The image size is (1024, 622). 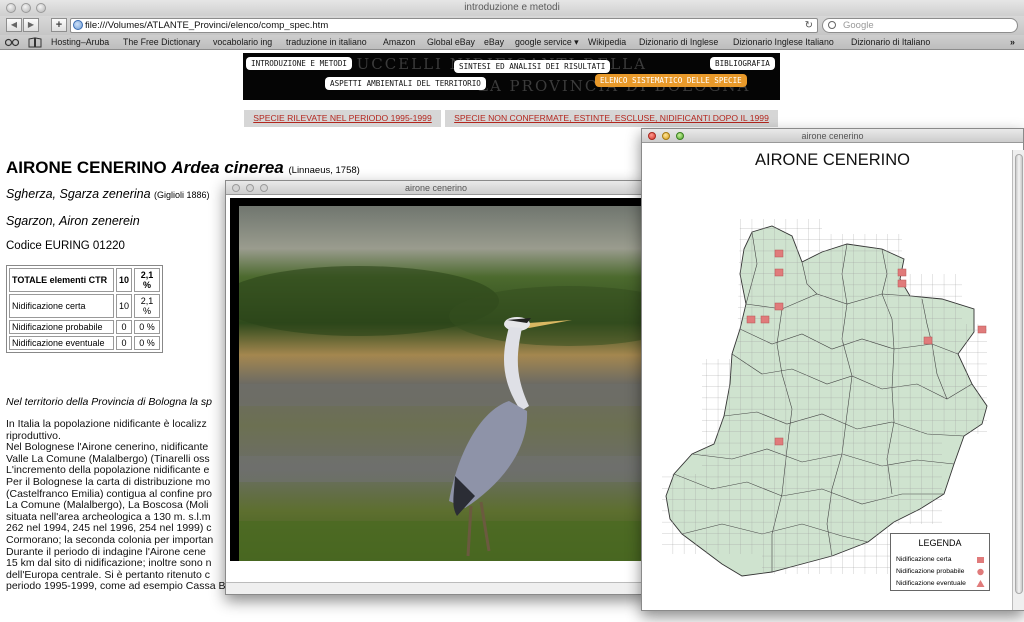 I want to click on bookmarks-overflow-button: », so click(x=1012, y=42).